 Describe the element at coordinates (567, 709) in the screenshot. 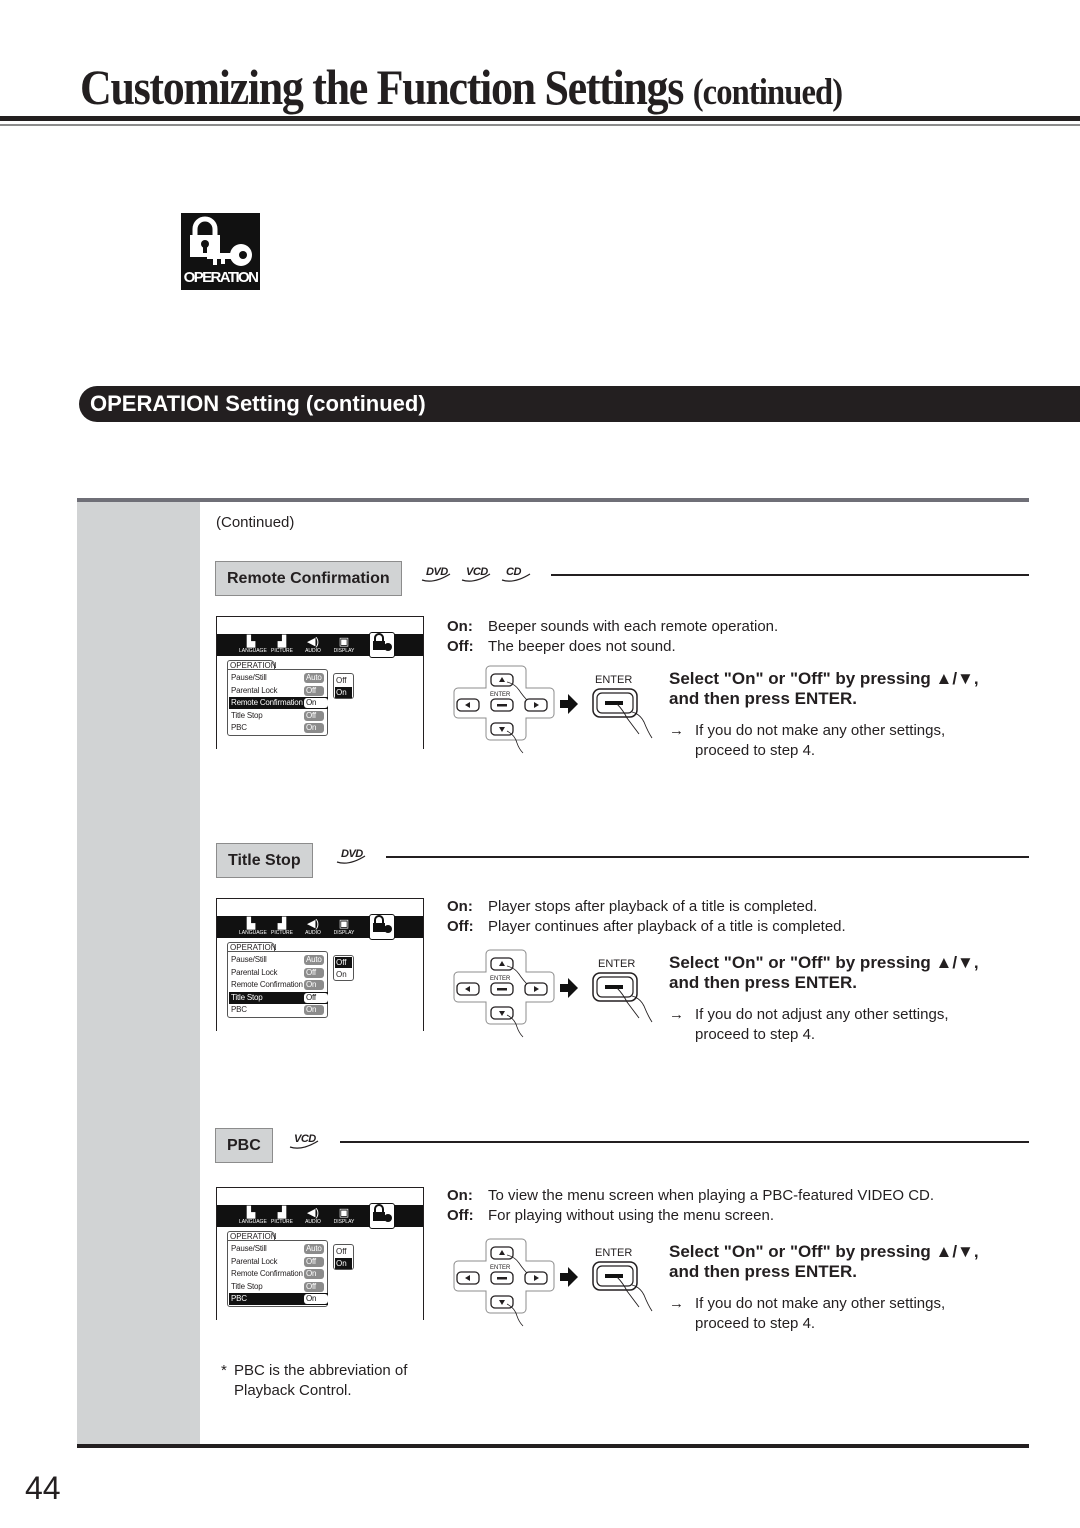

I see `remote-cursor-and-enter-illustration: ENTER` at that location.